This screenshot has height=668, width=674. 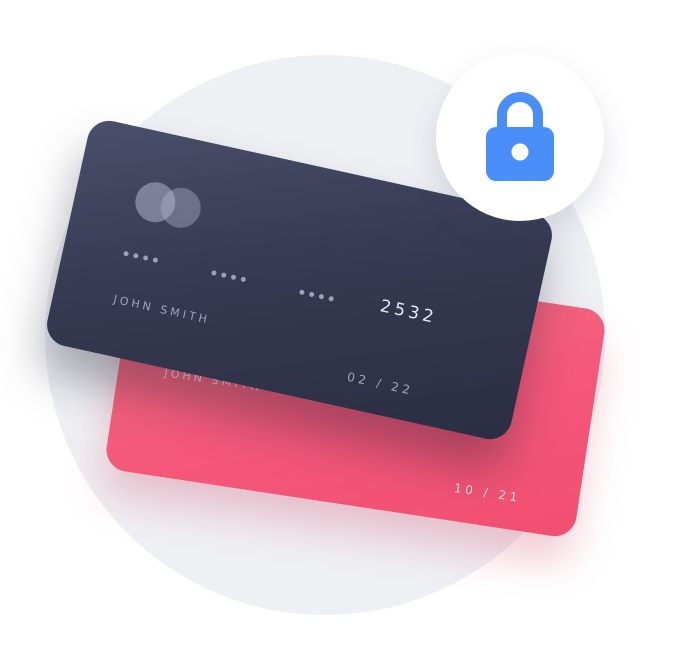 What do you see at coordinates (487, 492) in the screenshot?
I see `back-card-expiry: 10 / 21` at bounding box center [487, 492].